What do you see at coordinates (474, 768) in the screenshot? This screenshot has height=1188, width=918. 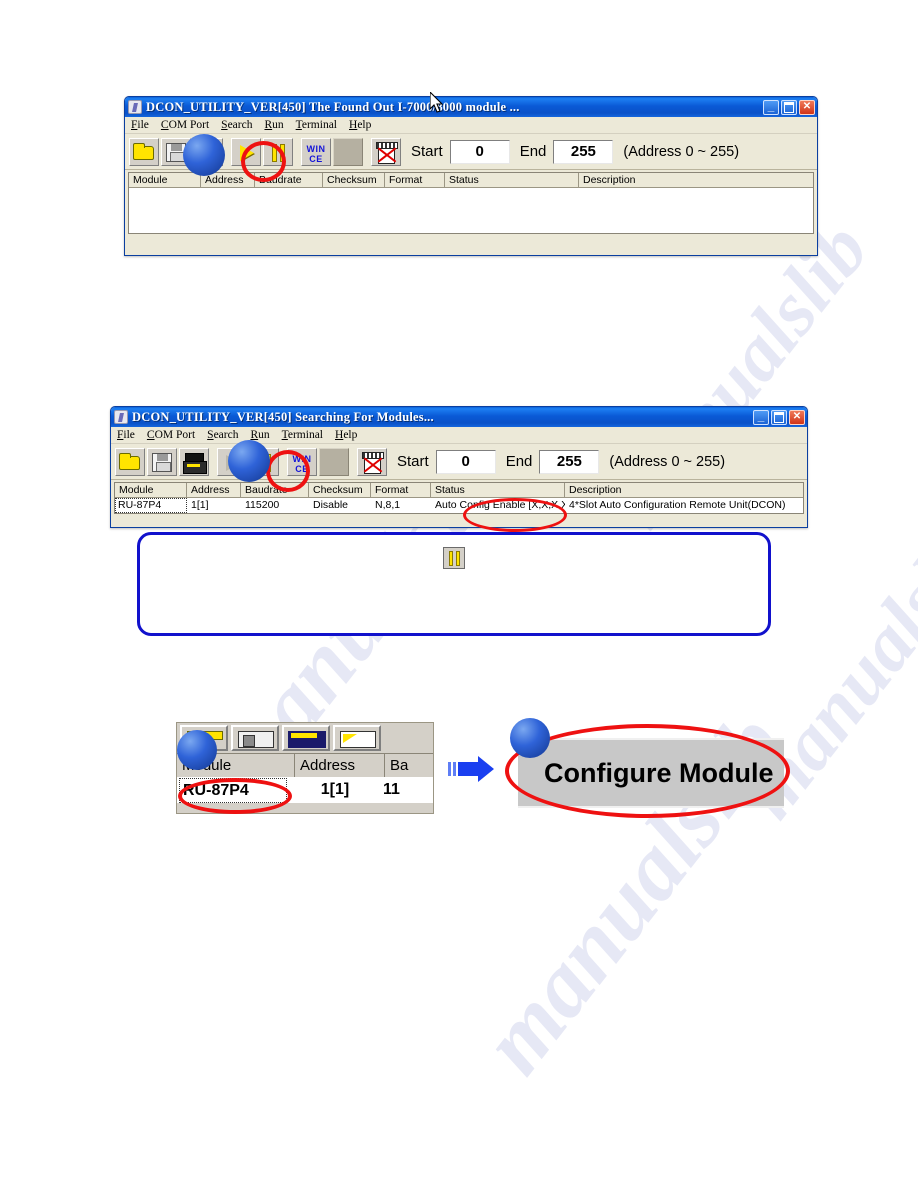 I see `flow-arrow-icon` at bounding box center [474, 768].